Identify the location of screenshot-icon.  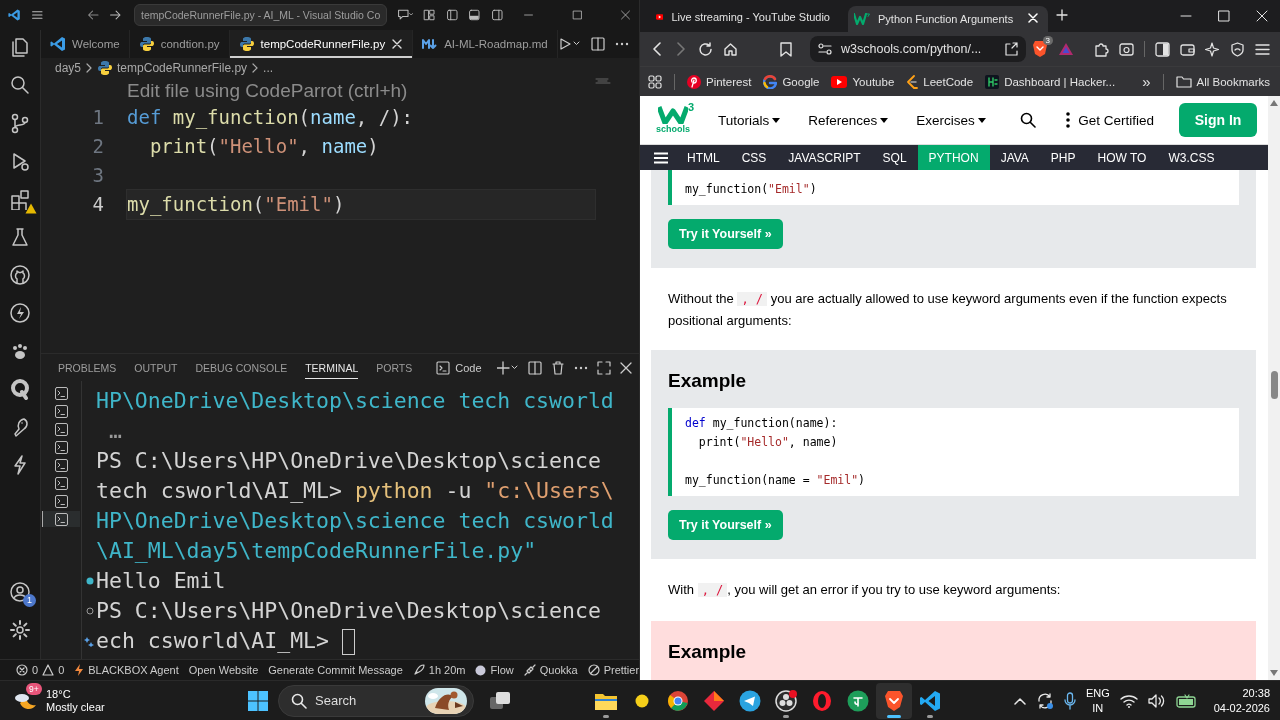
(1126, 49).